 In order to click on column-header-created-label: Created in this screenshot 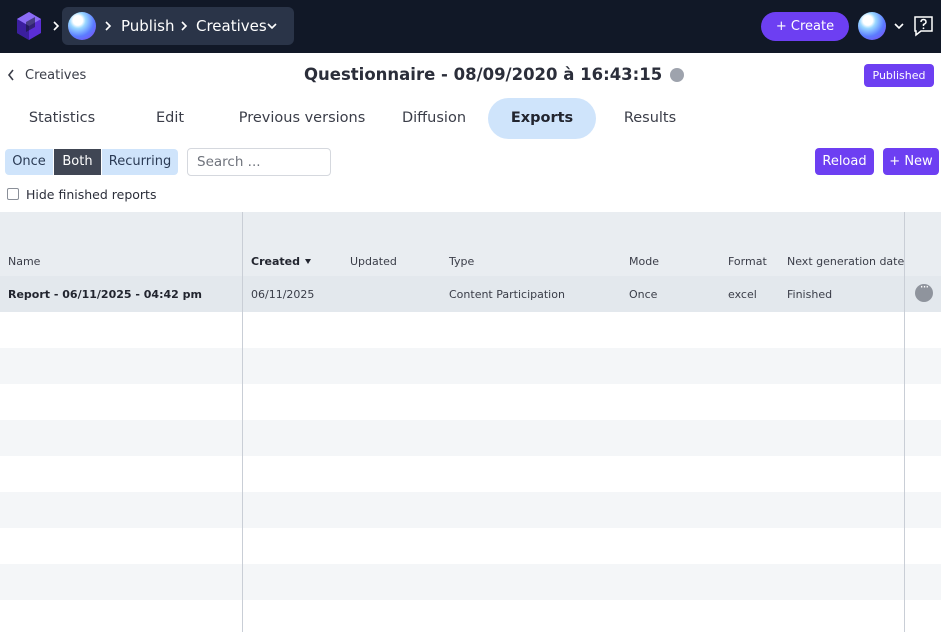, I will do `click(275, 261)`.